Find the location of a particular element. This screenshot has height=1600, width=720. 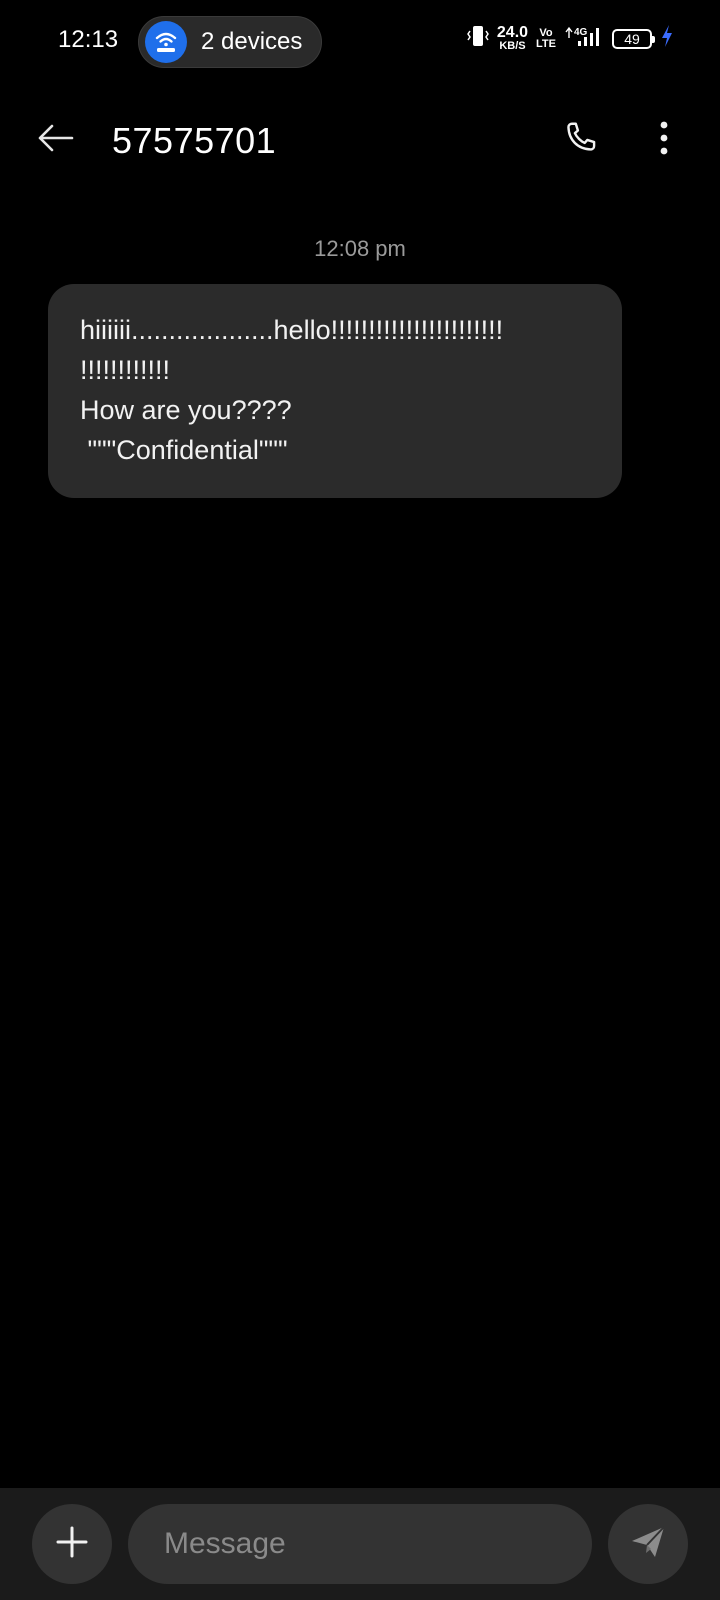

message-timestamp: 12:08 pm is located at coordinates (360, 248).